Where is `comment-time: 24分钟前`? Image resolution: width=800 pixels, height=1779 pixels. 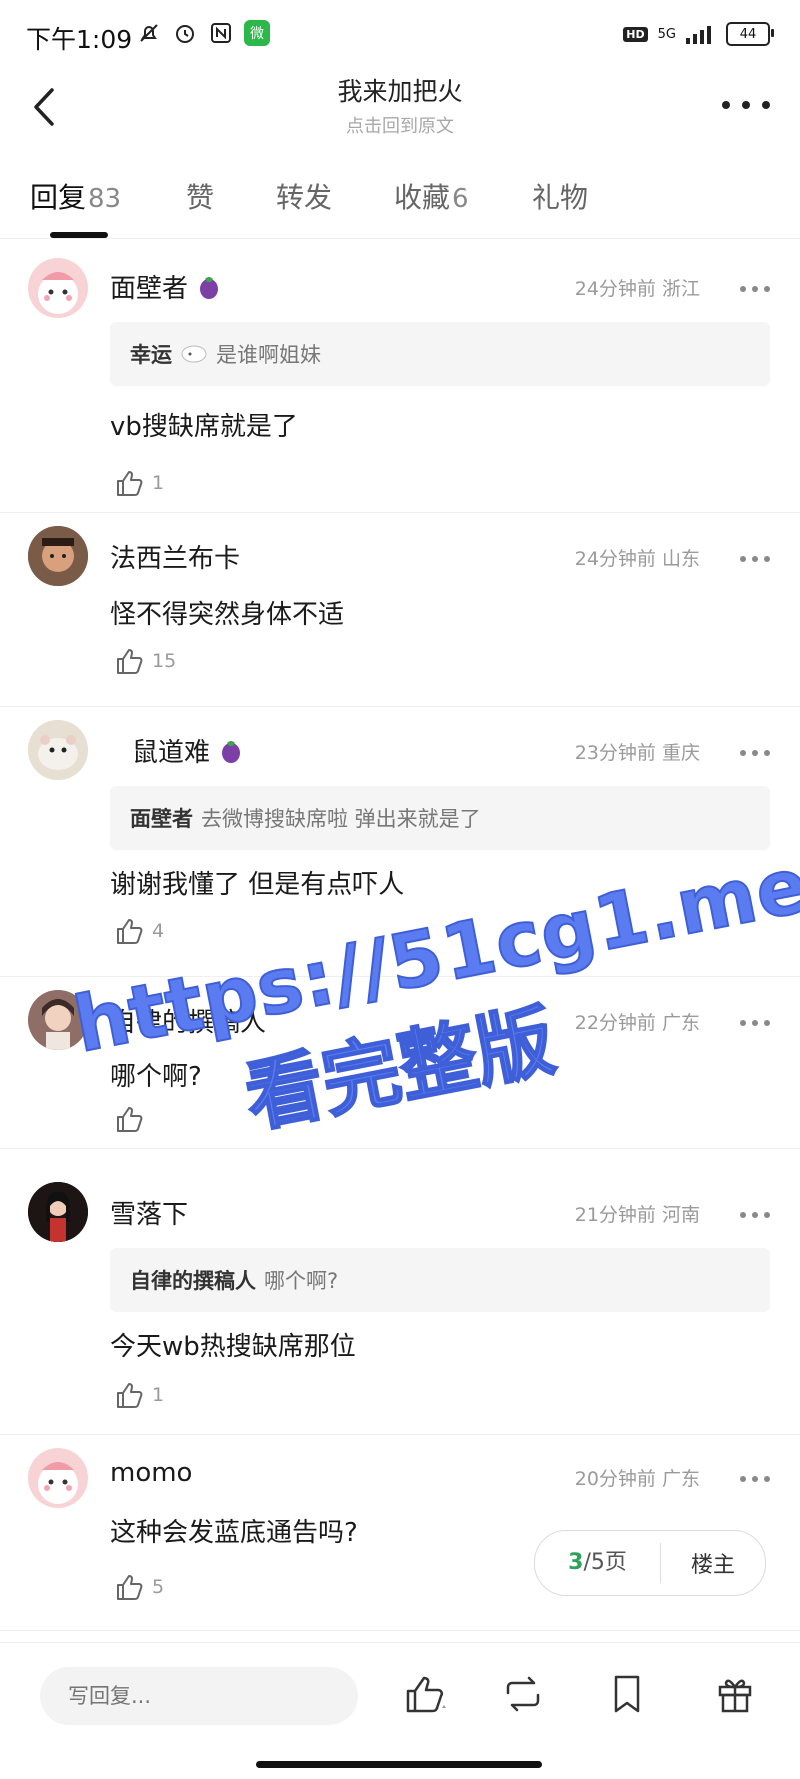
comment-time: 24分钟前 is located at coordinates (615, 289).